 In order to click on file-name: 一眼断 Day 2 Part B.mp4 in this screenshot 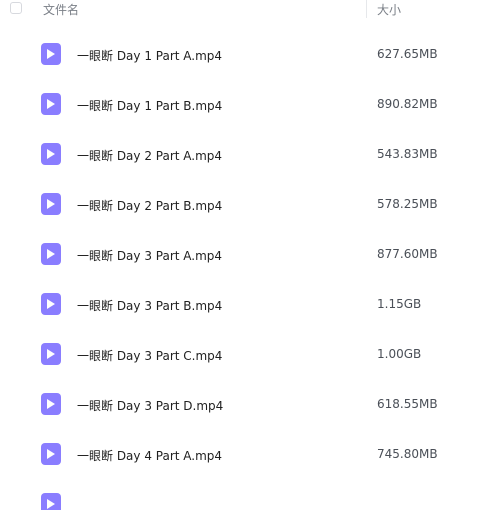, I will do `click(149, 205)`.